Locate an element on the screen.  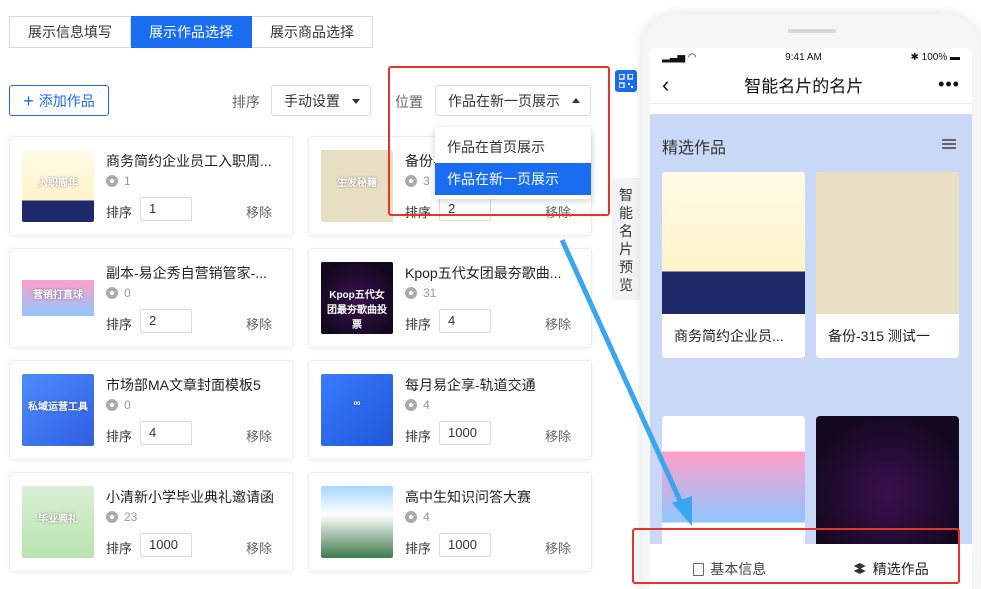
view-count: 31 is located at coordinates (420, 293).